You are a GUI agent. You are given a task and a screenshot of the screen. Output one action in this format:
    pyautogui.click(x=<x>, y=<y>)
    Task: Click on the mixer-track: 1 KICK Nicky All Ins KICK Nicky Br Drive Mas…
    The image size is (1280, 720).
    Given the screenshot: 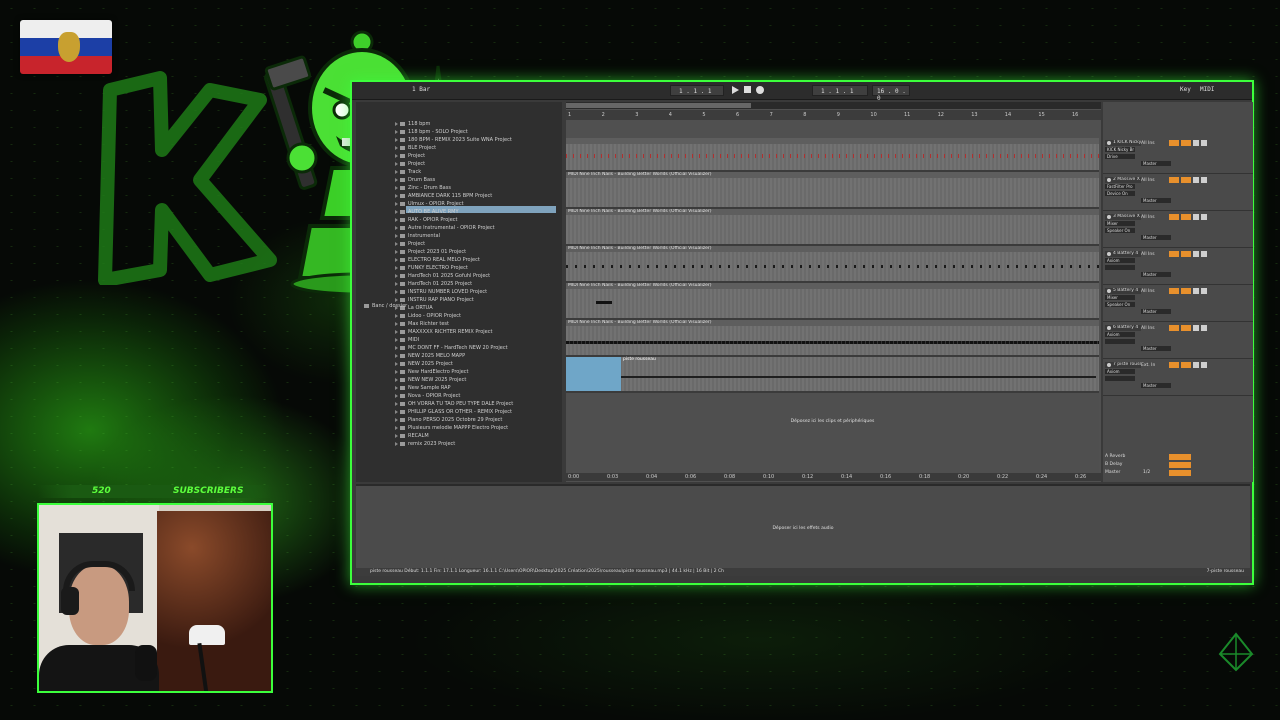 What is the action you would take?
    pyautogui.click(x=1178, y=156)
    